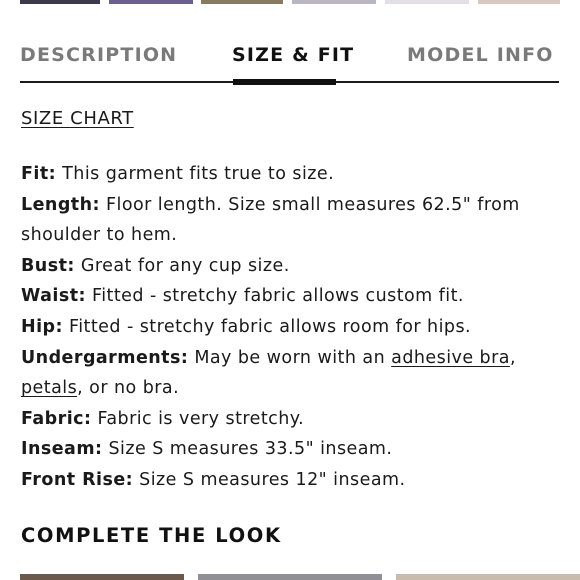  Describe the element at coordinates (62, 449) in the screenshot. I see `detail-label: Inseam:` at that location.